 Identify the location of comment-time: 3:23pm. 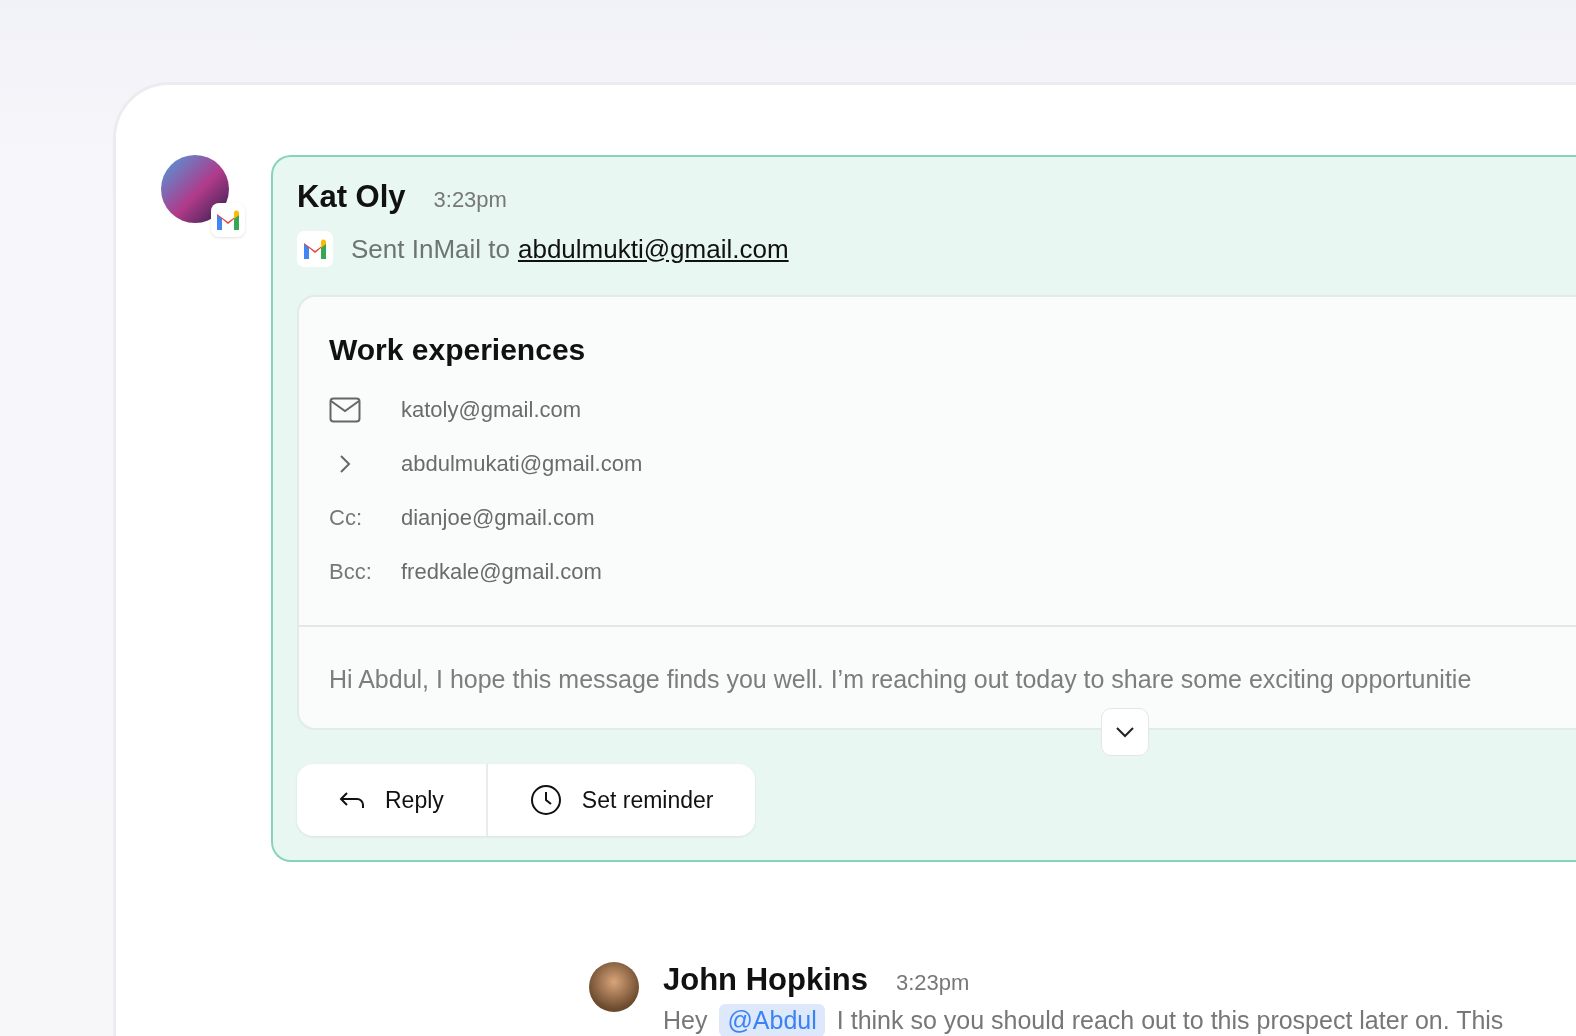
(932, 983).